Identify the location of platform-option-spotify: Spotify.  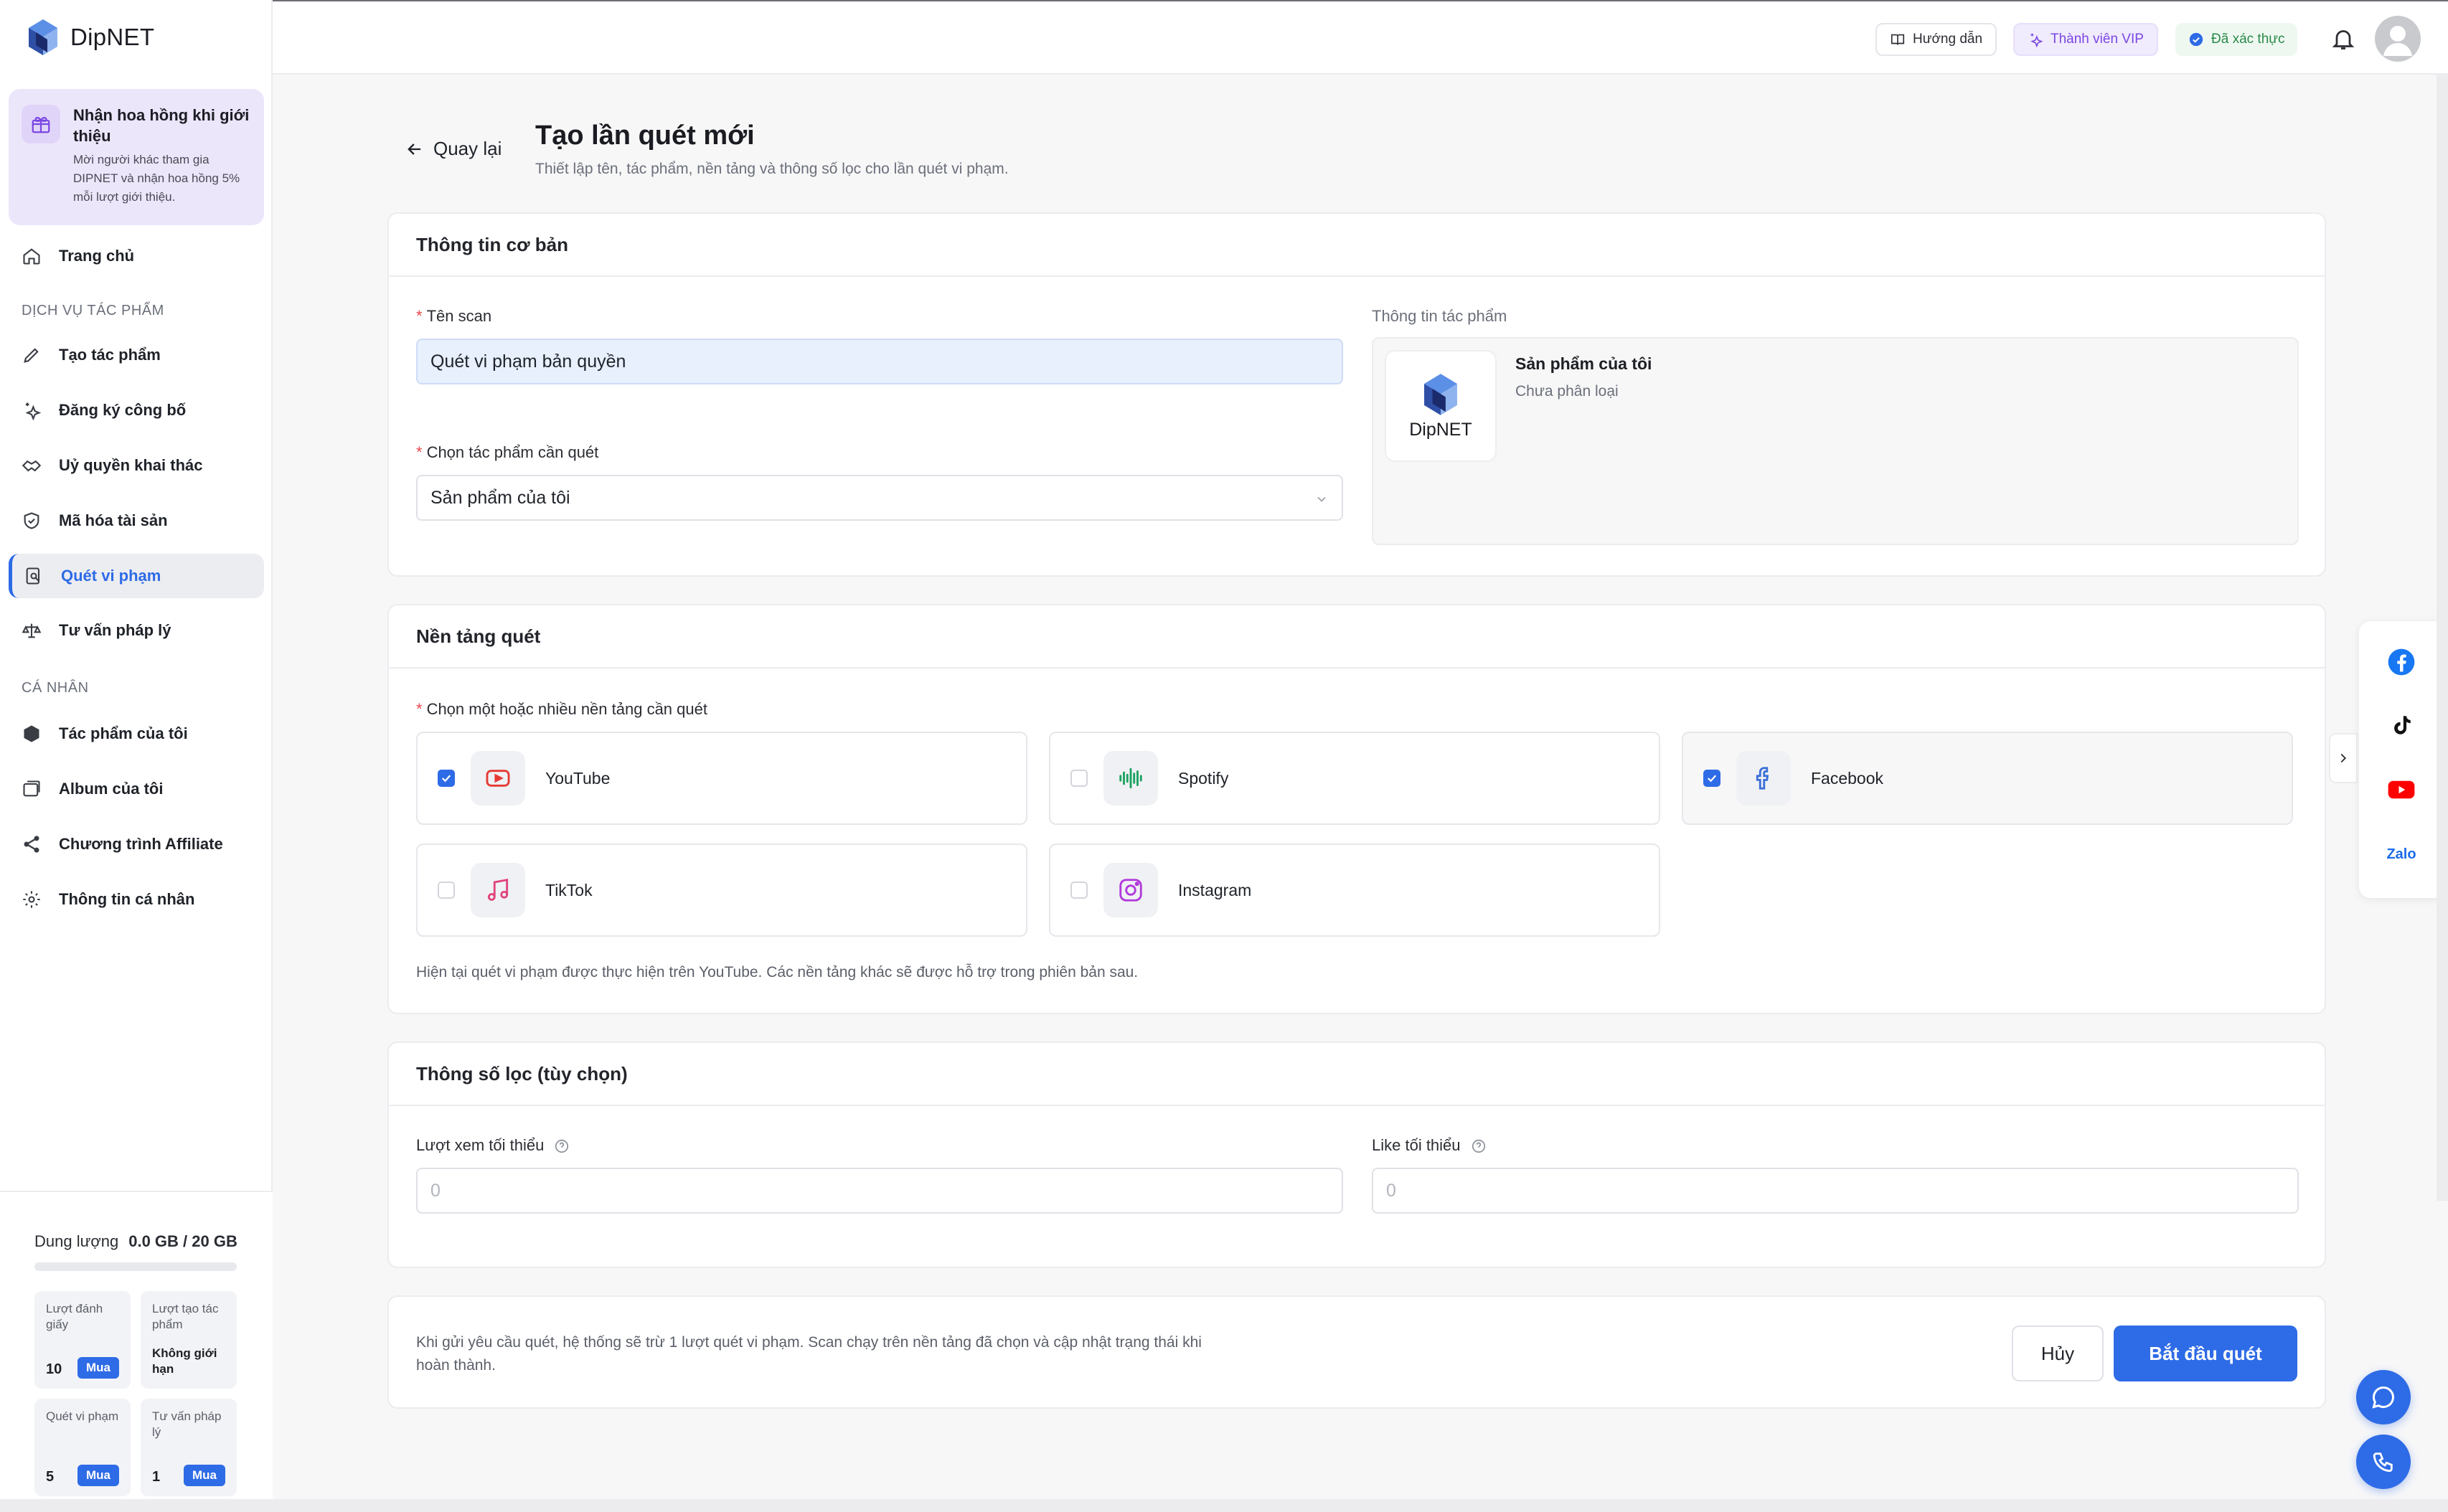
(1354, 779).